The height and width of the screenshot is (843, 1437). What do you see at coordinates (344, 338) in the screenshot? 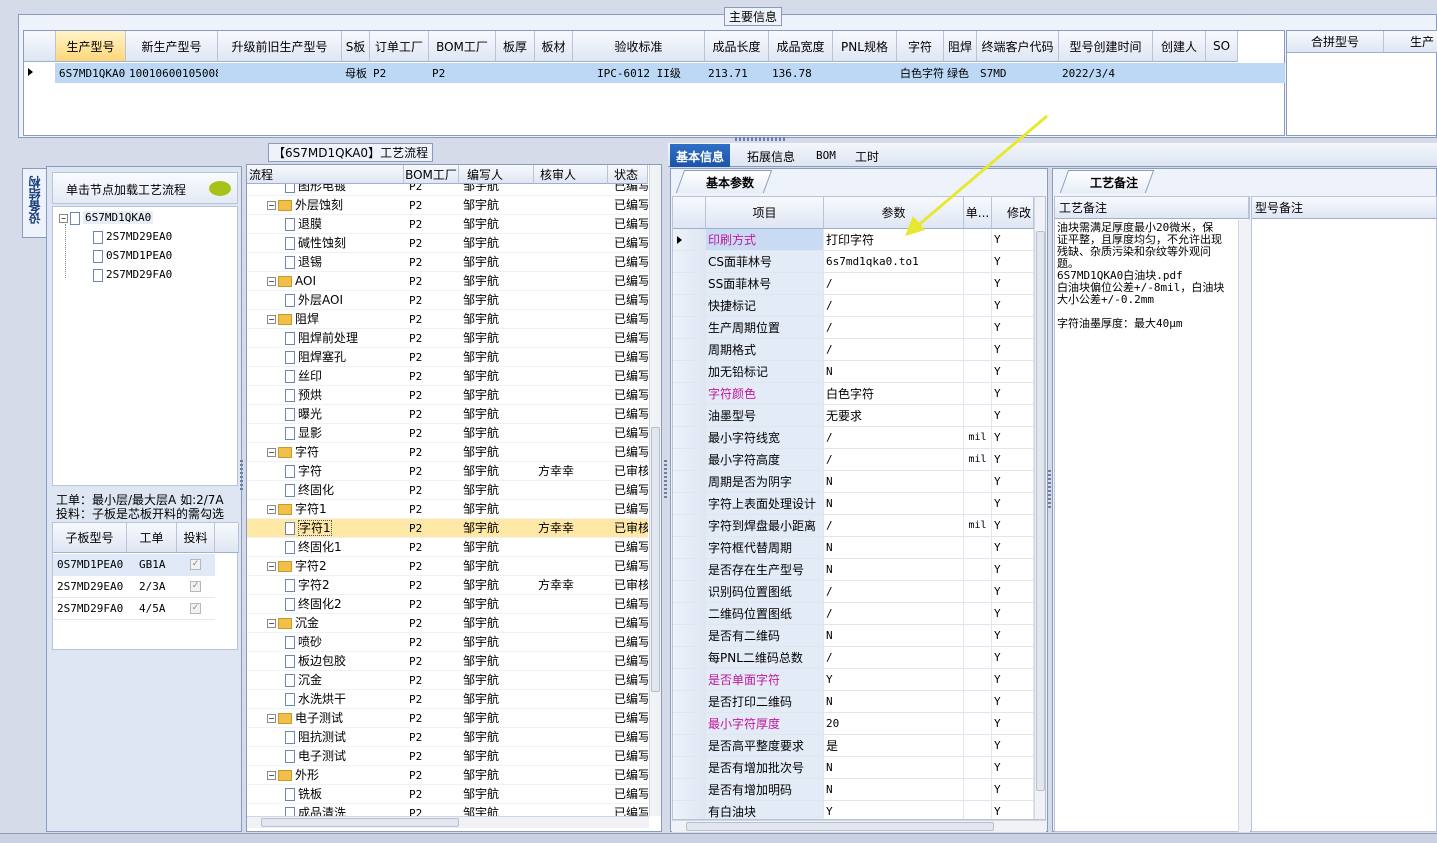
I see `flow-node: 阻焊前处理` at bounding box center [344, 338].